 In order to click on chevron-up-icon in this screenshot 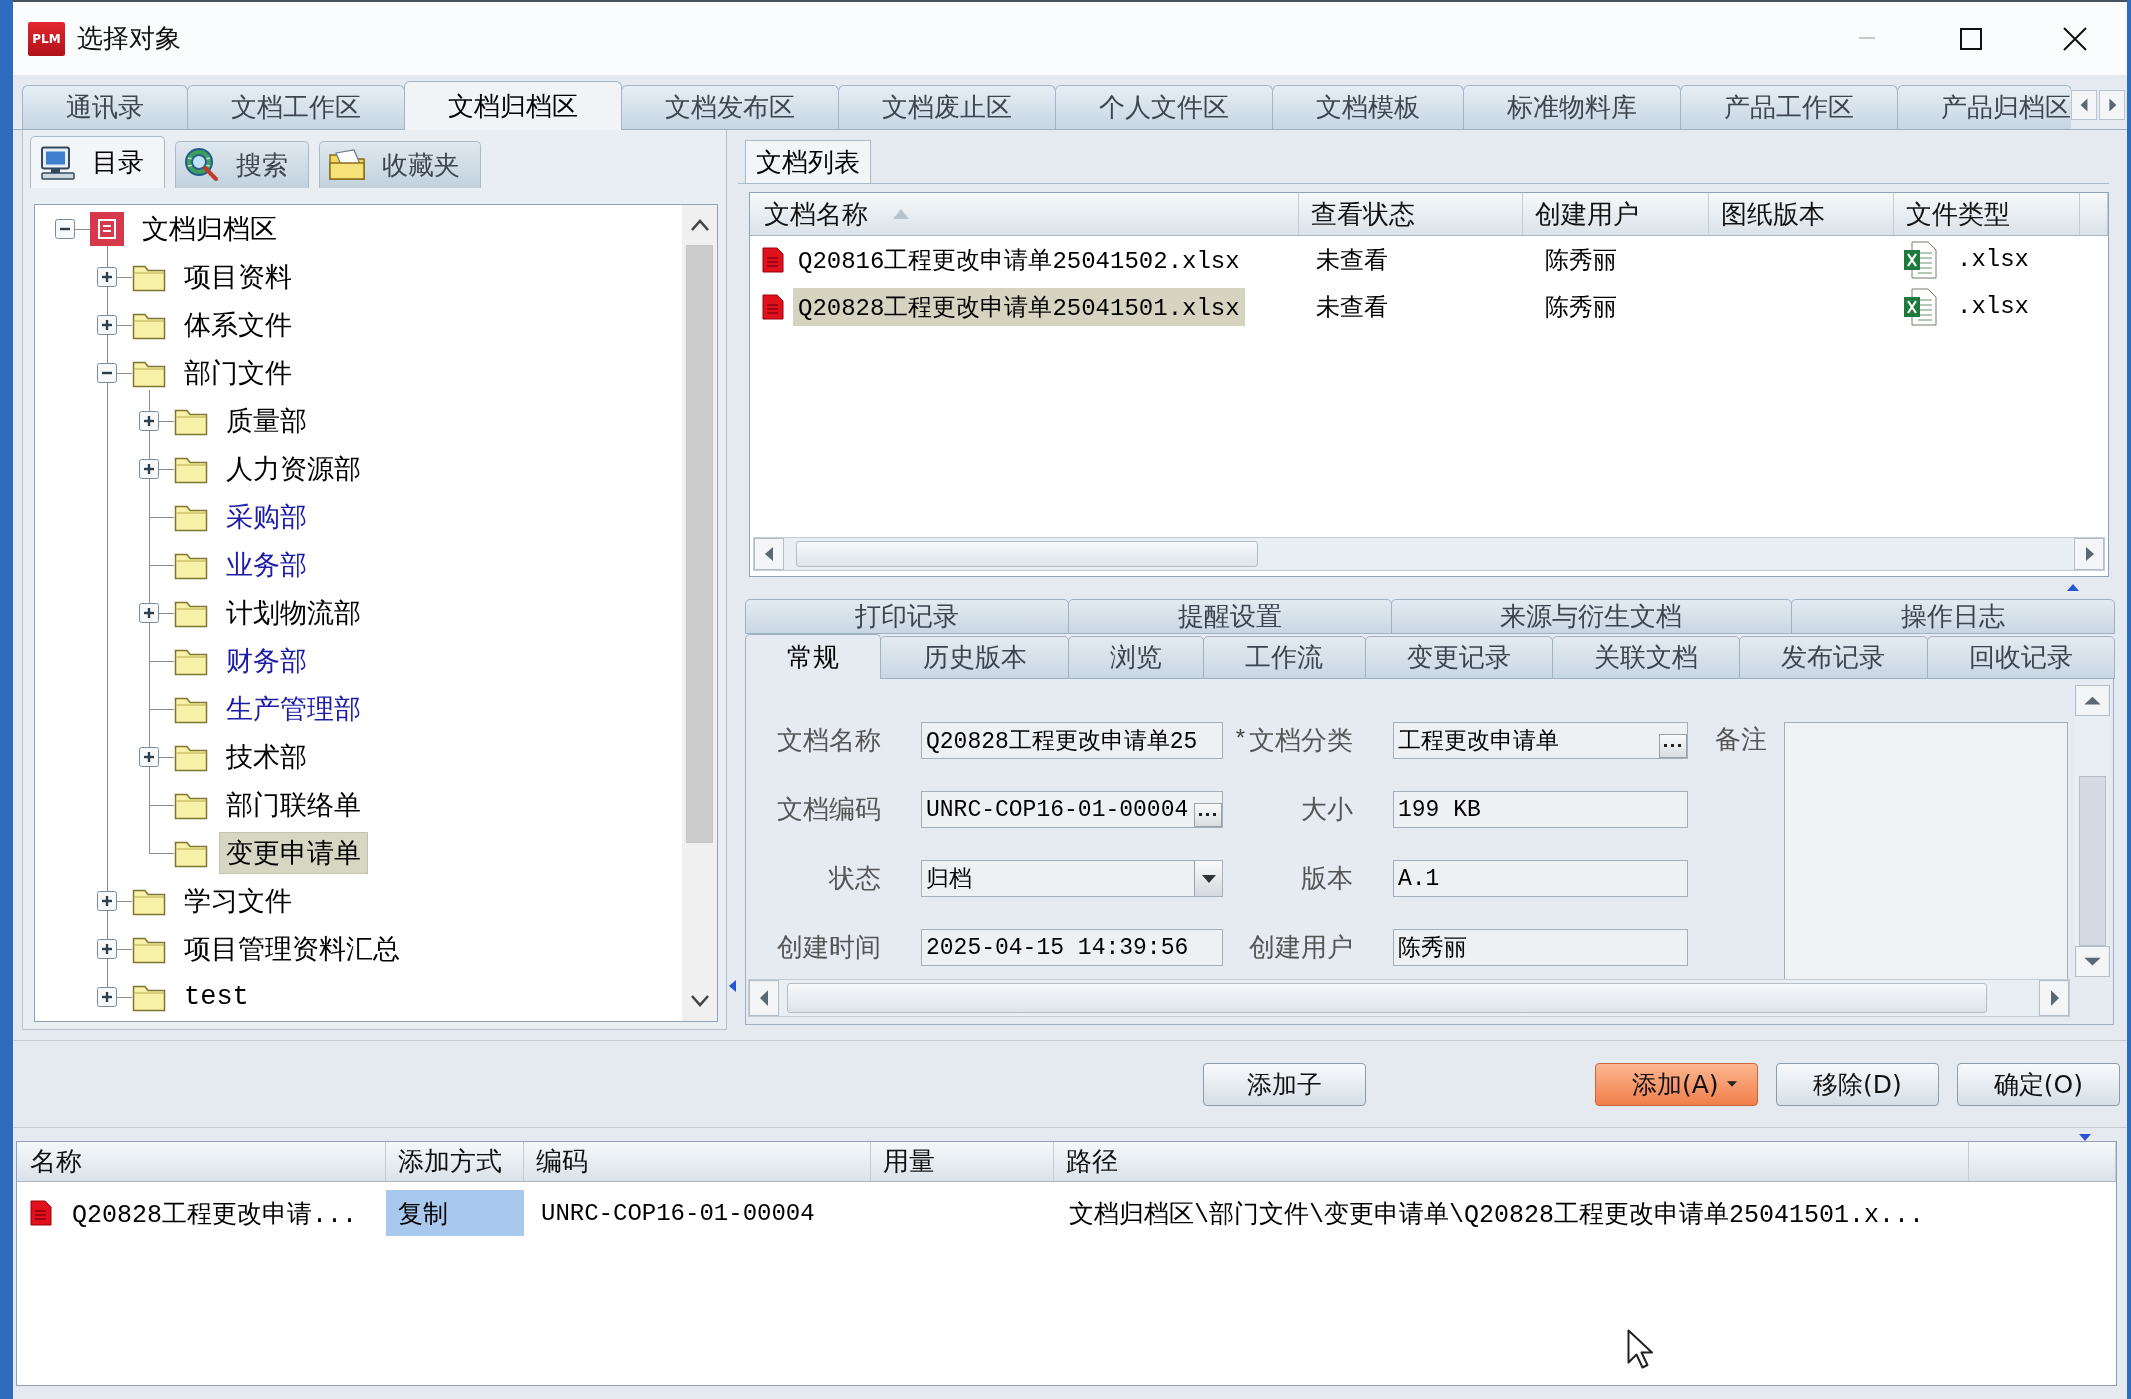, I will do `click(699, 225)`.